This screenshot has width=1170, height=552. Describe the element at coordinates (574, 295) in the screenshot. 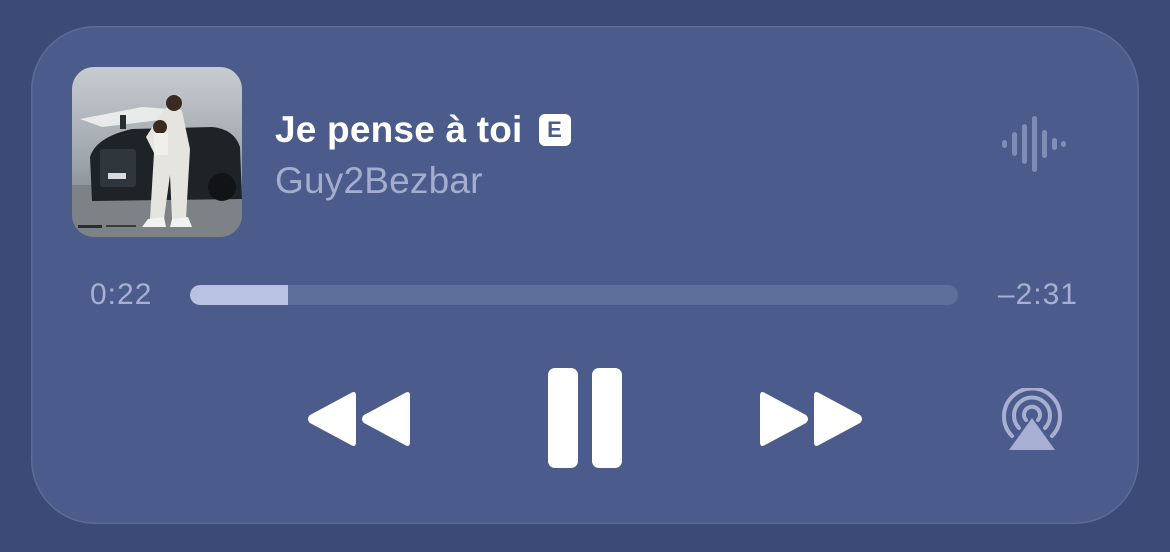

I see `playback-progress-bar` at that location.